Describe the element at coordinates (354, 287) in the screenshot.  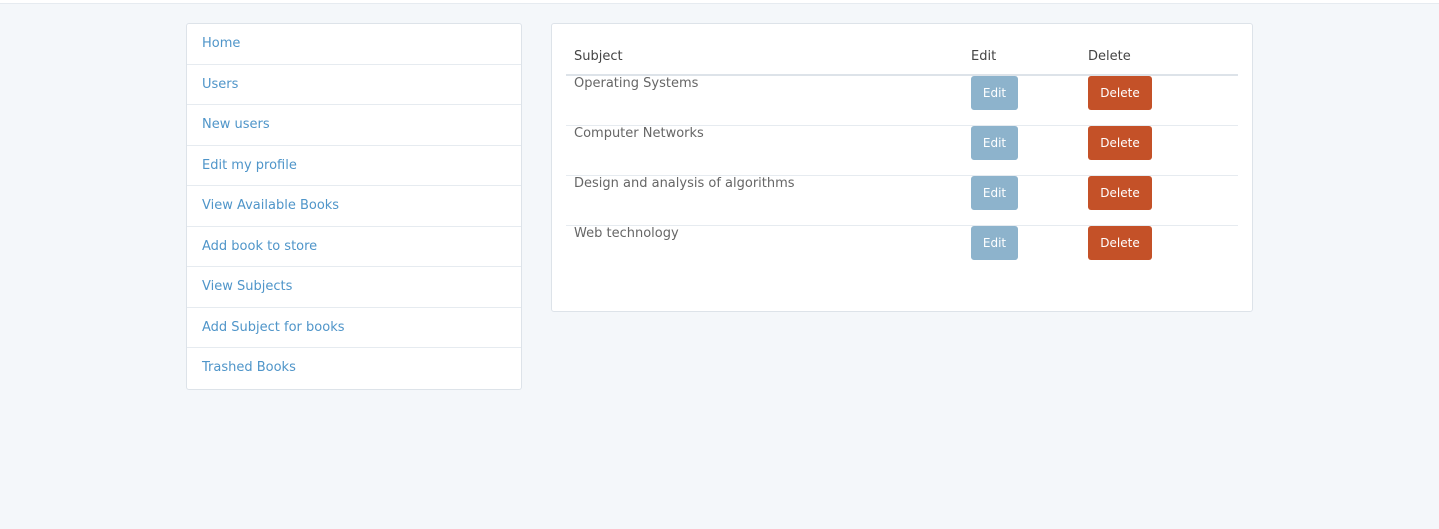
I see `sidebar-item-view-subjects: View Subjects` at that location.